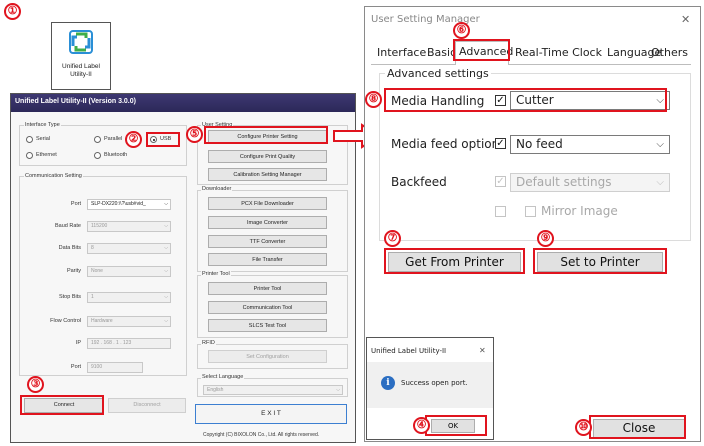 This screenshot has height=446, width=704. What do you see at coordinates (78, 343) in the screenshot?
I see `ip-label: IP` at bounding box center [78, 343].